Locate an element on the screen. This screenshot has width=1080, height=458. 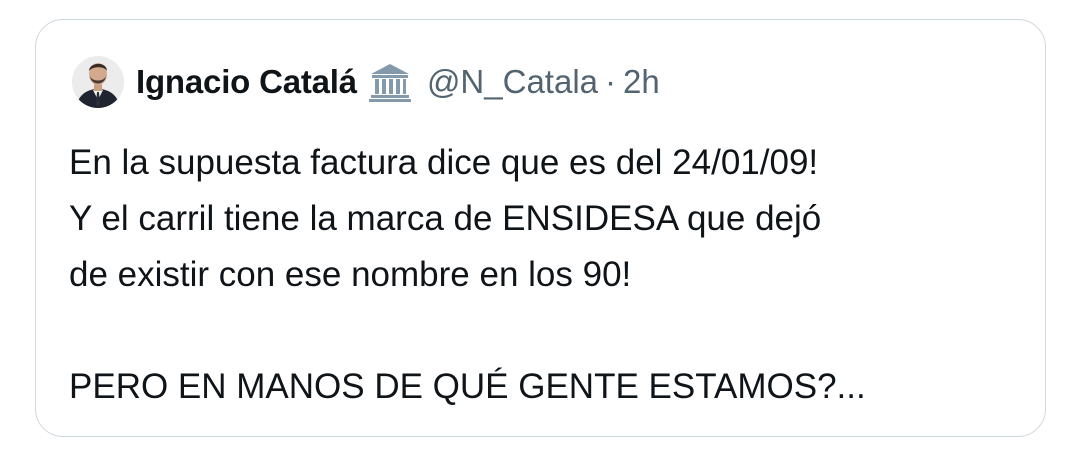
author-handle: @N_Catala is located at coordinates (512, 82).